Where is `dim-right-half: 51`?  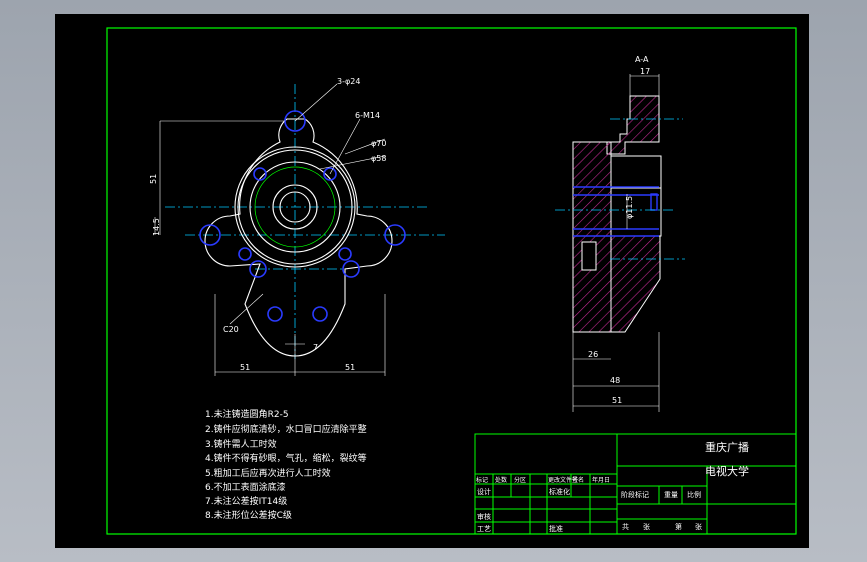 dim-right-half: 51 is located at coordinates (350, 367).